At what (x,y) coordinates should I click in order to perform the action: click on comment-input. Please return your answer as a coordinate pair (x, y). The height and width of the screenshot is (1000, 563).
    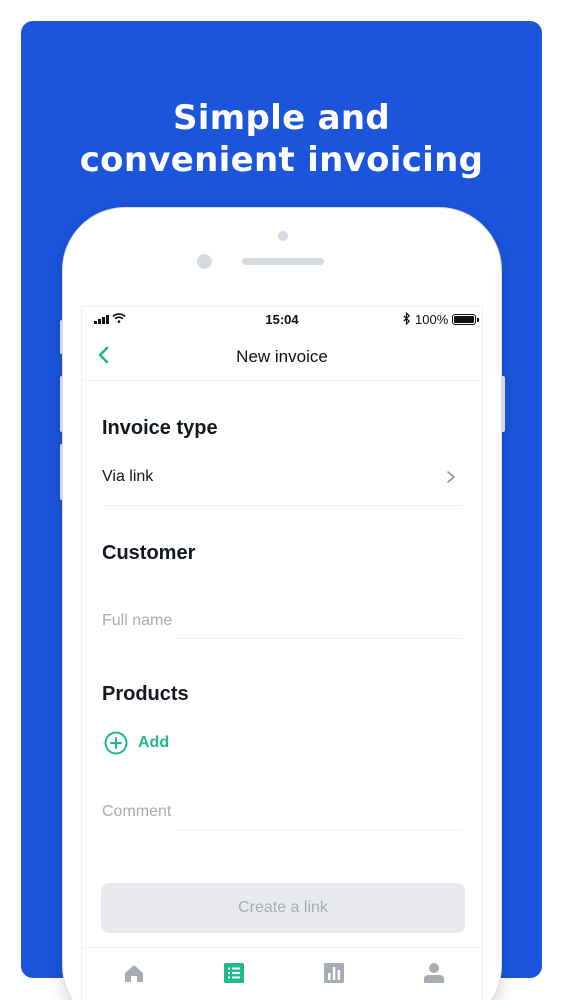
    Looking at the image, I should click on (283, 812).